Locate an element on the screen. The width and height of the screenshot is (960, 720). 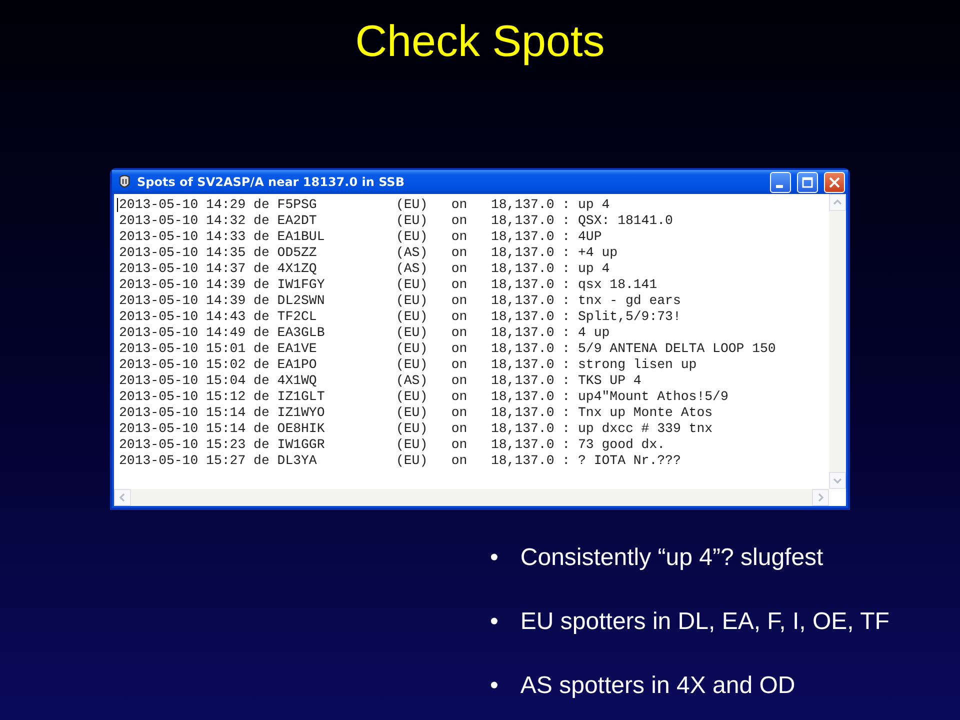
spot-line: 2013-05-10 15:23 de IW1GGR (EU) on 18,137.0 : 73 good dx. is located at coordinates (392, 445).